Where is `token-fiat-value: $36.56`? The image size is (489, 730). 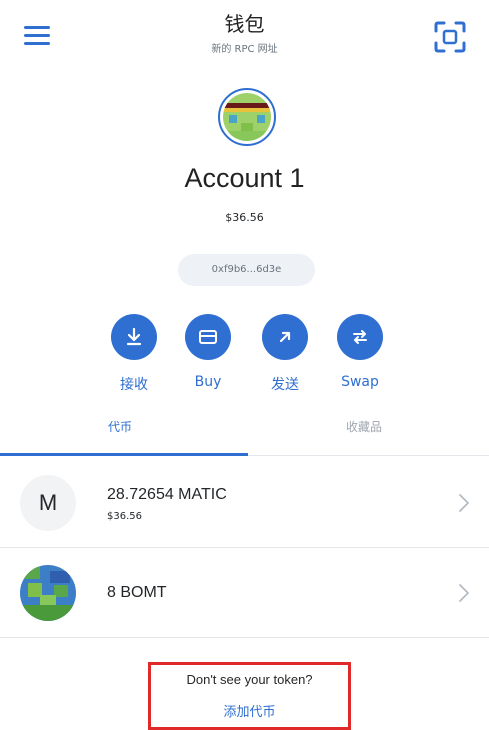 token-fiat-value: $36.56 is located at coordinates (124, 516).